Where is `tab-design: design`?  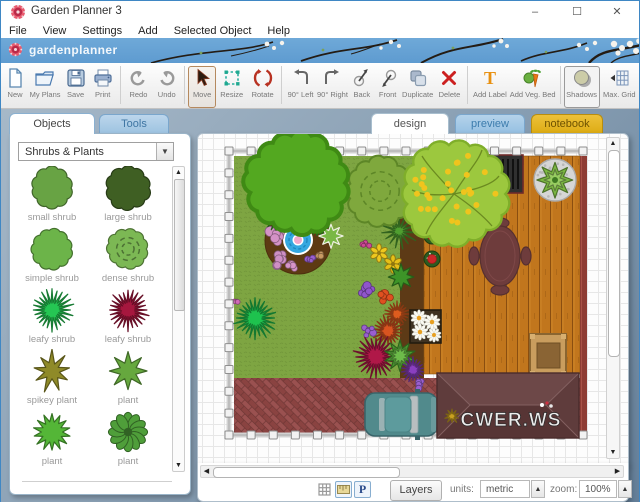
tab-design: design is located at coordinates (410, 123).